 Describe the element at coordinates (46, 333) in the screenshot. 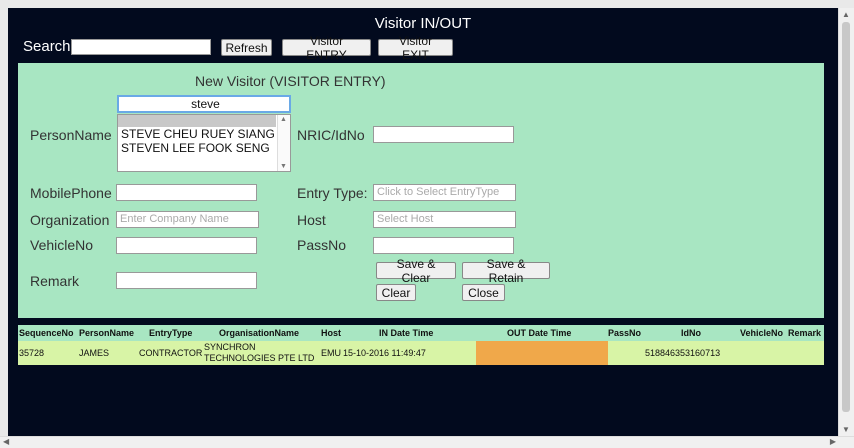

I see `col-sequence-no: SequenceNo` at that location.